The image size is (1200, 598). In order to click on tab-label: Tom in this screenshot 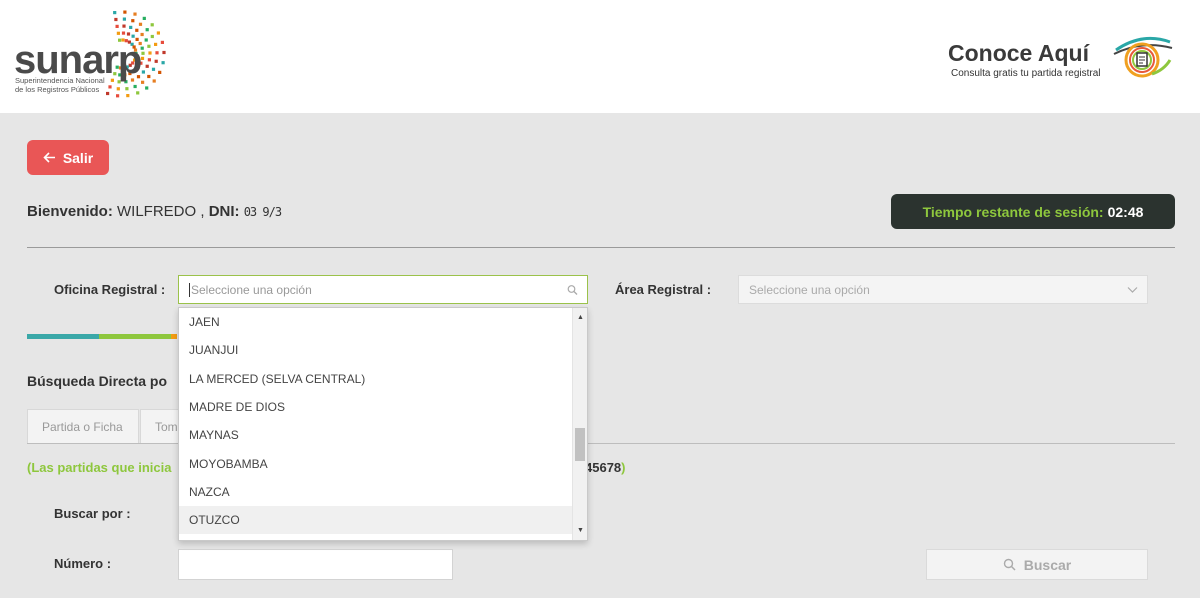, I will do `click(166, 426)`.